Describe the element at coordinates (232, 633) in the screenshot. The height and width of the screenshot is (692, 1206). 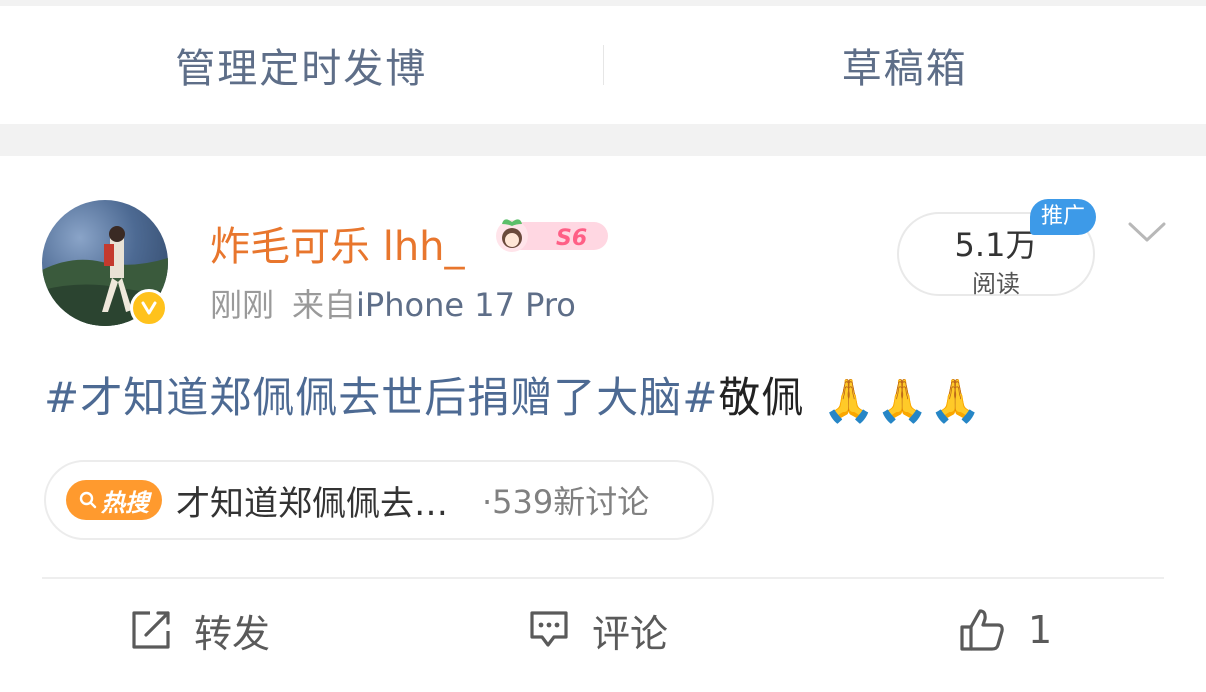
I see `repost-label: 转发` at that location.